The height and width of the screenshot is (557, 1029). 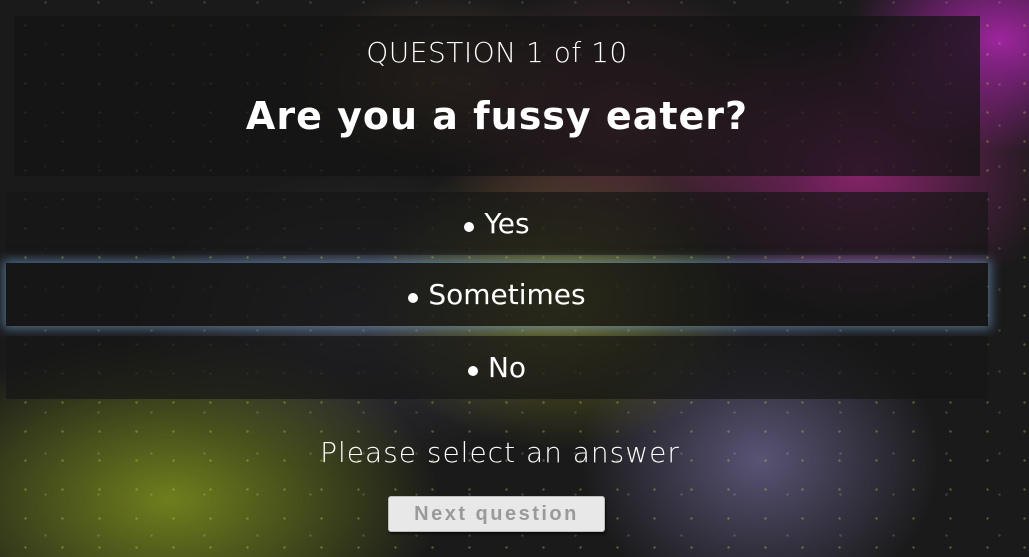 I want to click on answer-option-sometimes: Sometimes, so click(x=497, y=294).